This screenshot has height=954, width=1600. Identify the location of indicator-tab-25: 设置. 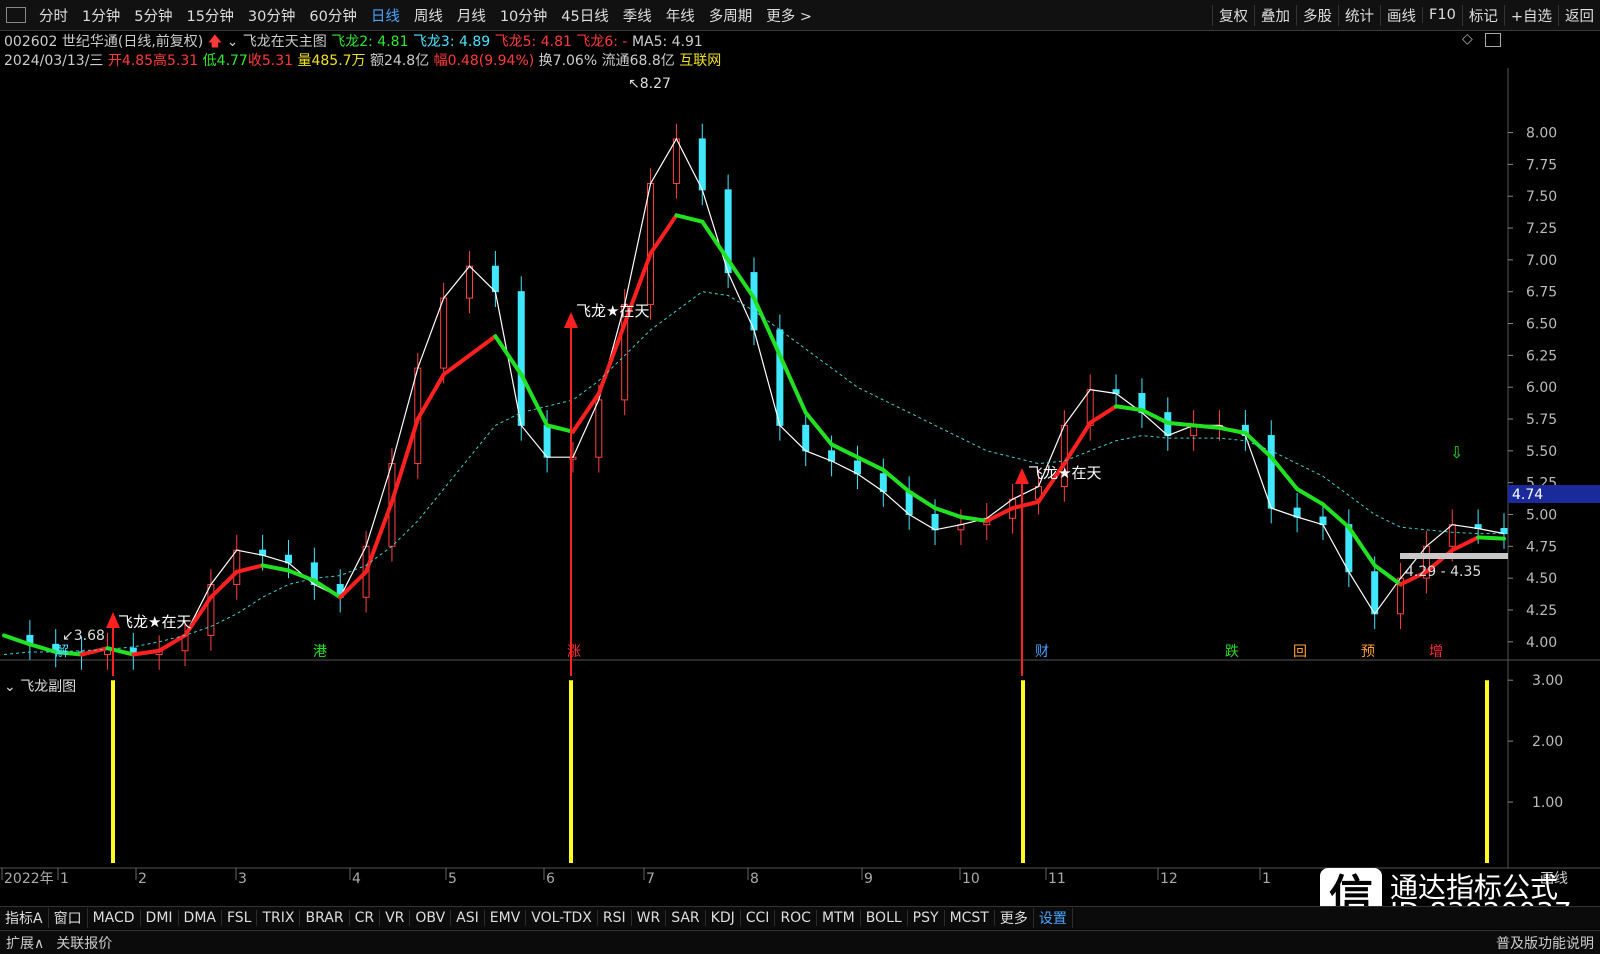
(1053, 918).